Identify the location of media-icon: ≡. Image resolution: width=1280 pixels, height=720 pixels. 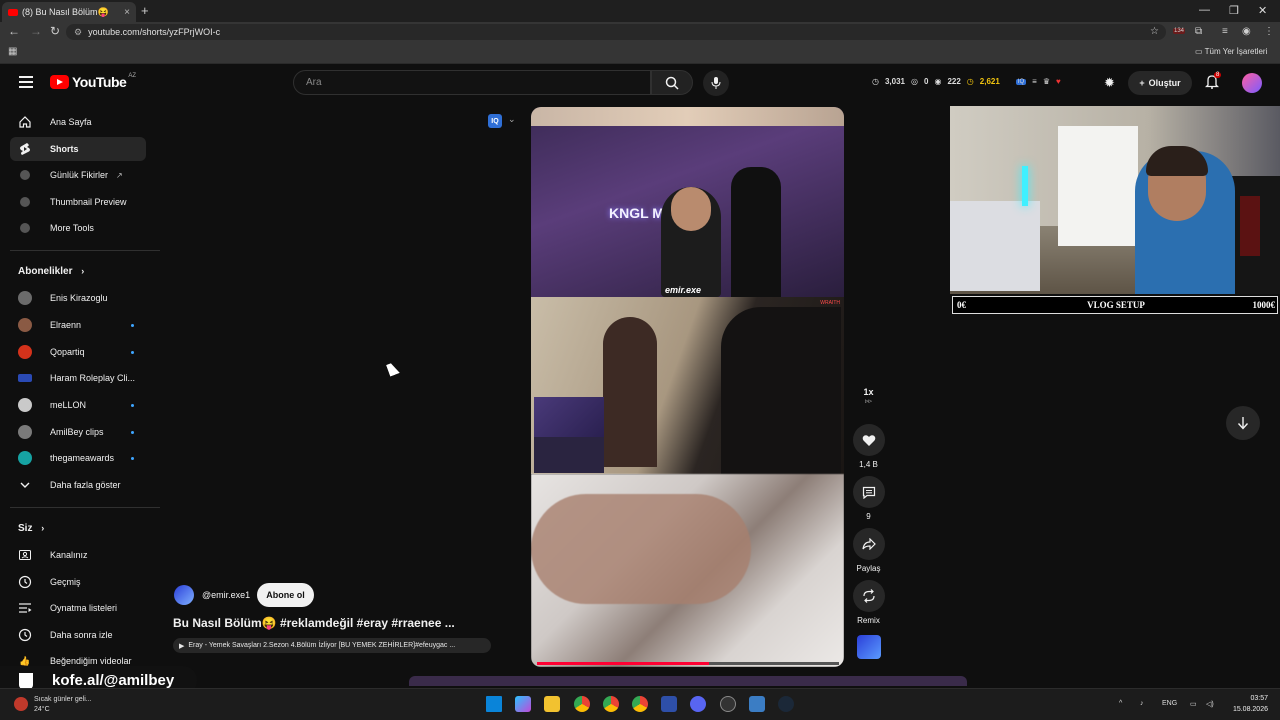
(1225, 31).